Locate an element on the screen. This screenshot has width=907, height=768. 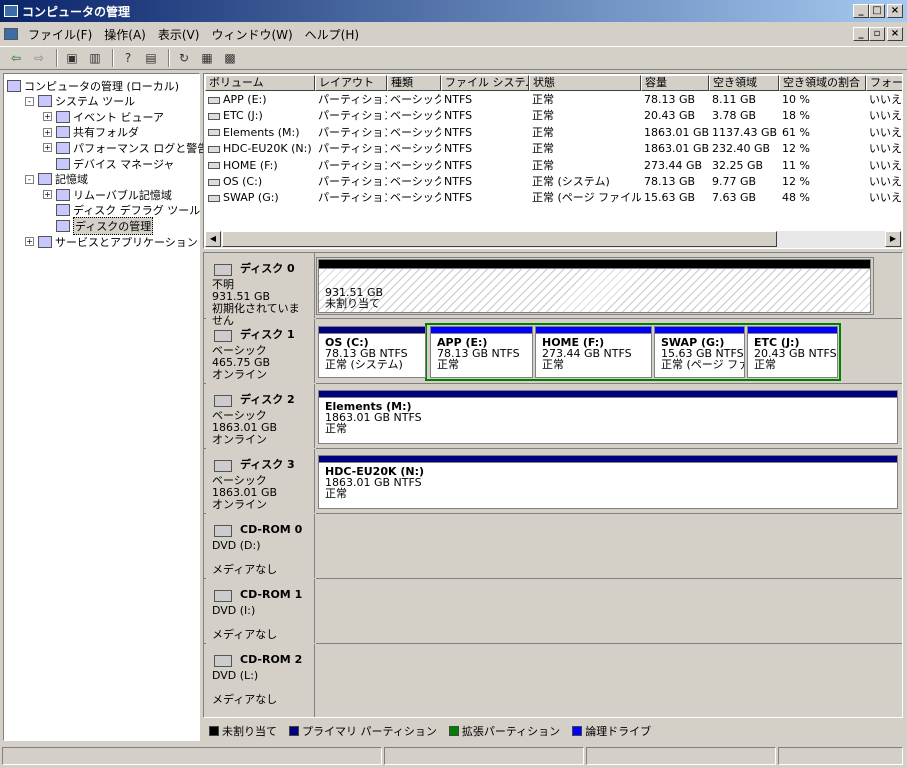
partition-block: OS (C:) 78.13 GB NTFS 正常 (システム) is located at coordinates (372, 352).